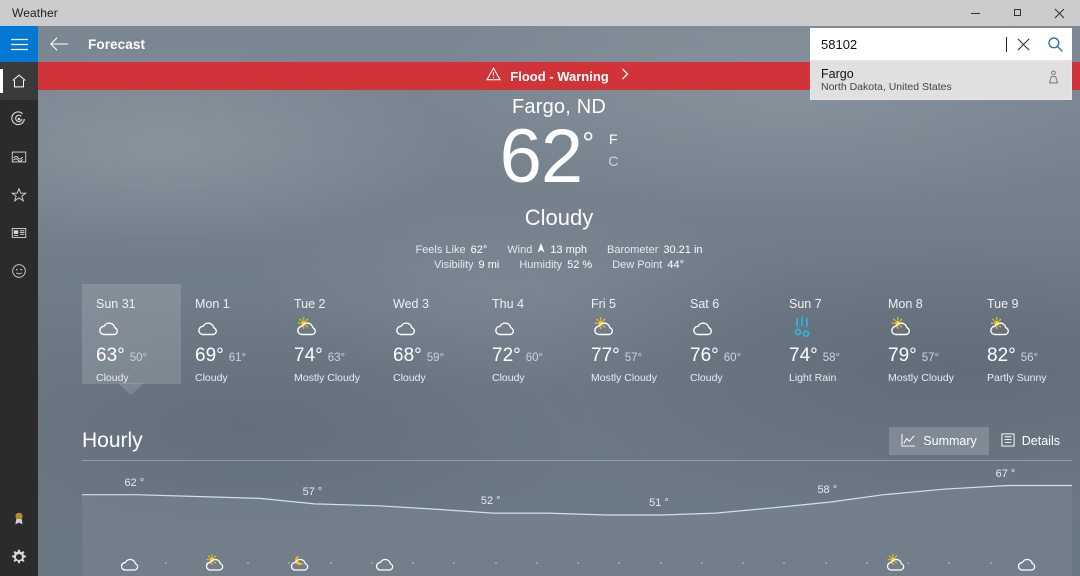 This screenshot has width=1080, height=576. I want to click on current-condition-text: Cloudy, so click(559, 217).